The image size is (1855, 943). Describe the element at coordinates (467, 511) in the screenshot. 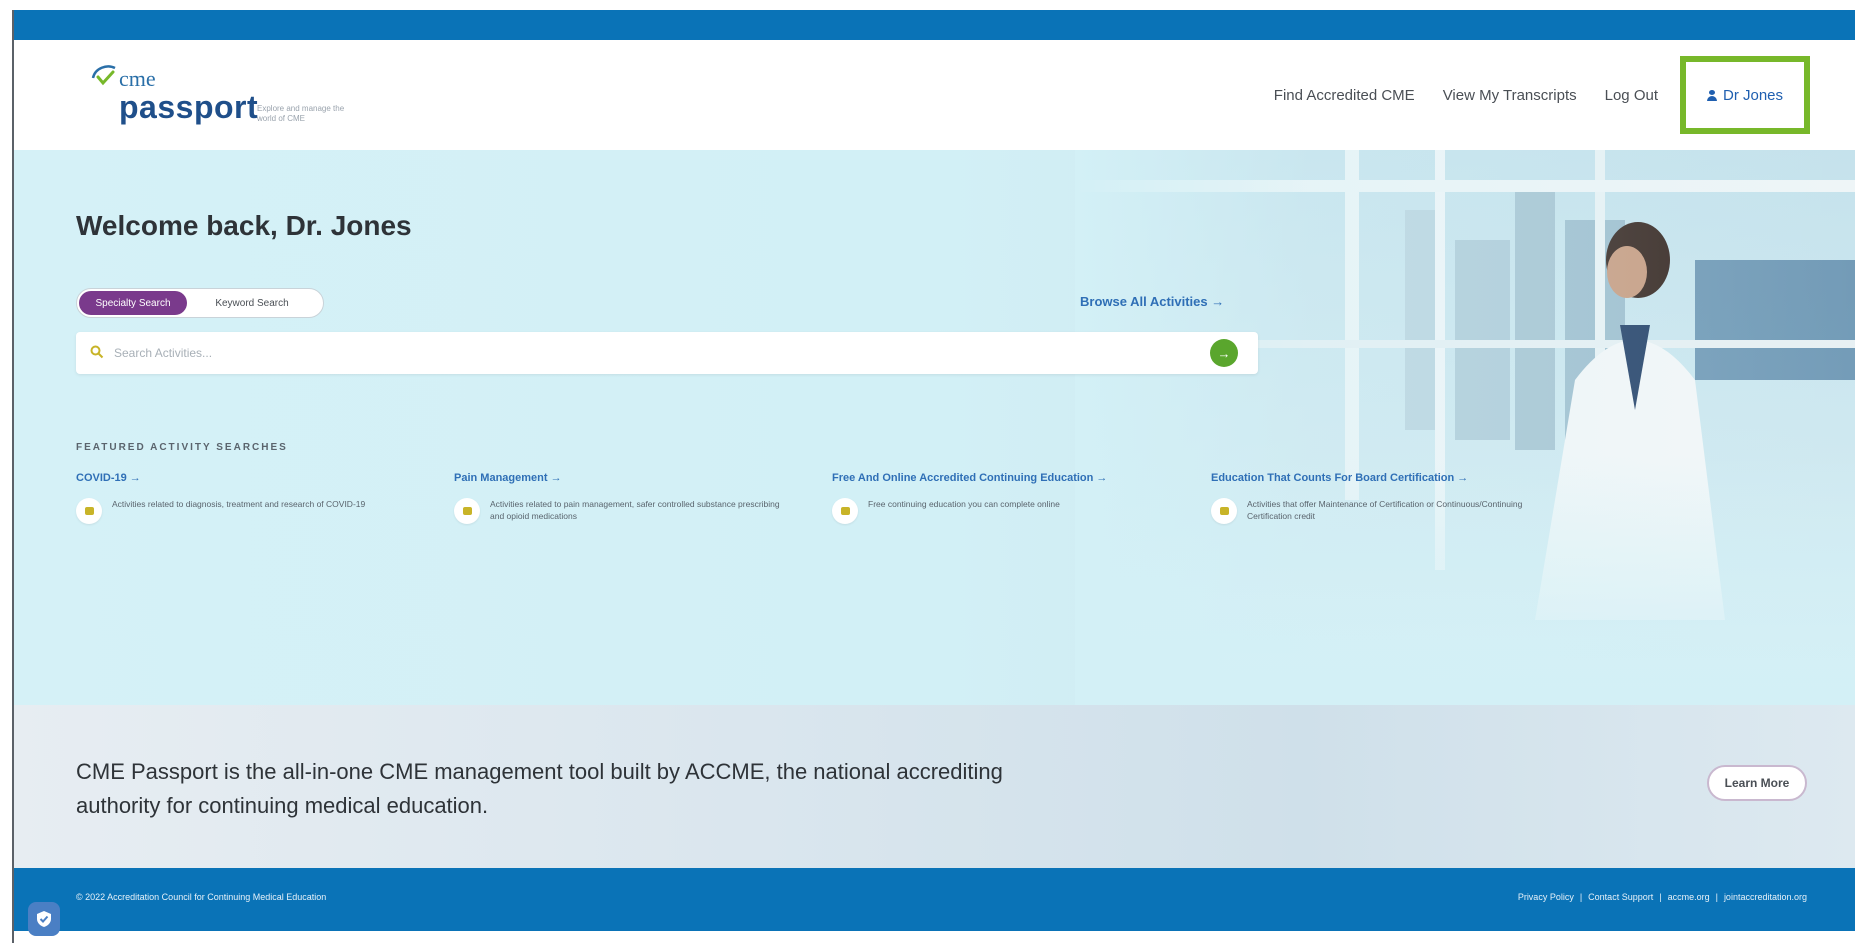

I see `pill-icon` at that location.